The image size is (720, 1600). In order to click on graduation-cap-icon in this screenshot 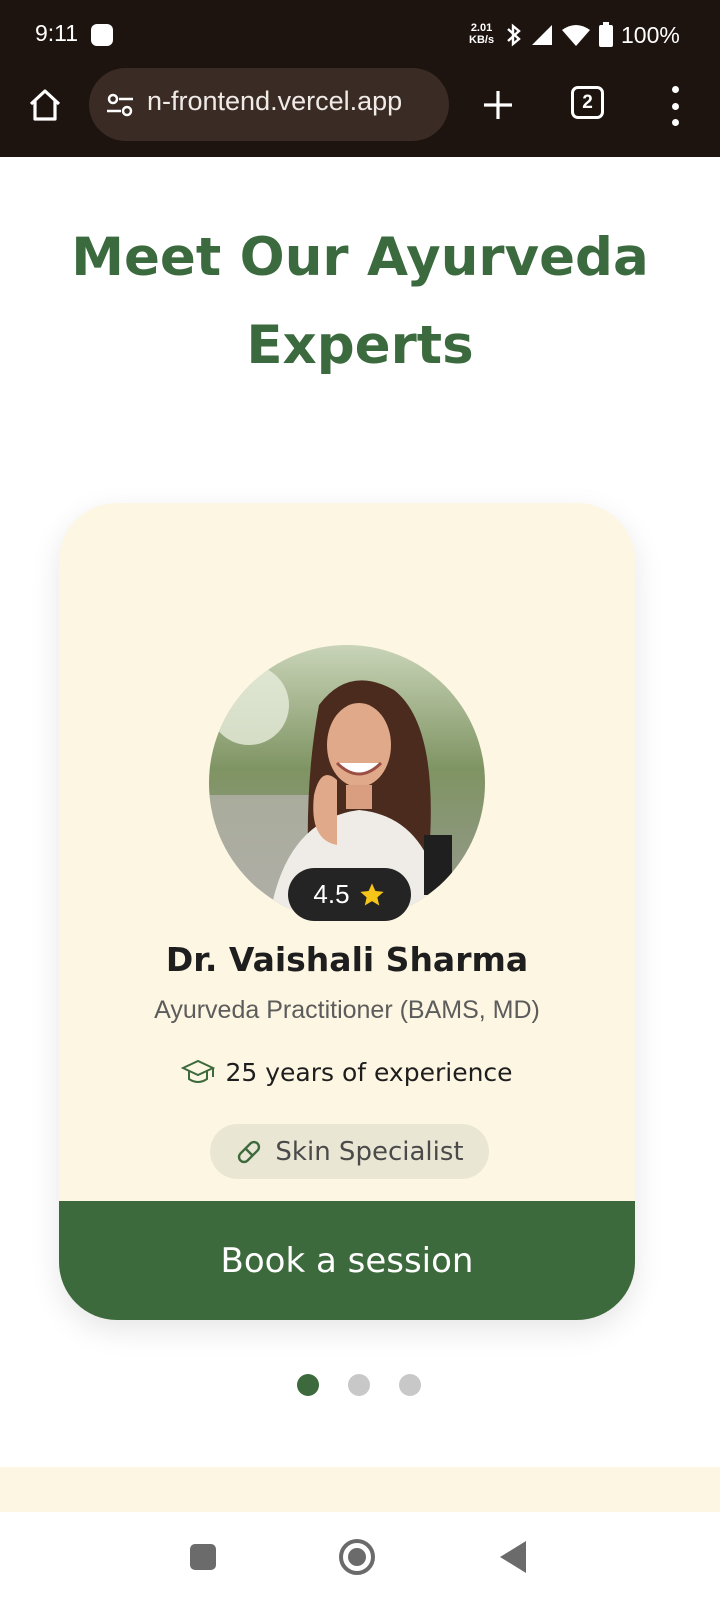, I will do `click(198, 1071)`.